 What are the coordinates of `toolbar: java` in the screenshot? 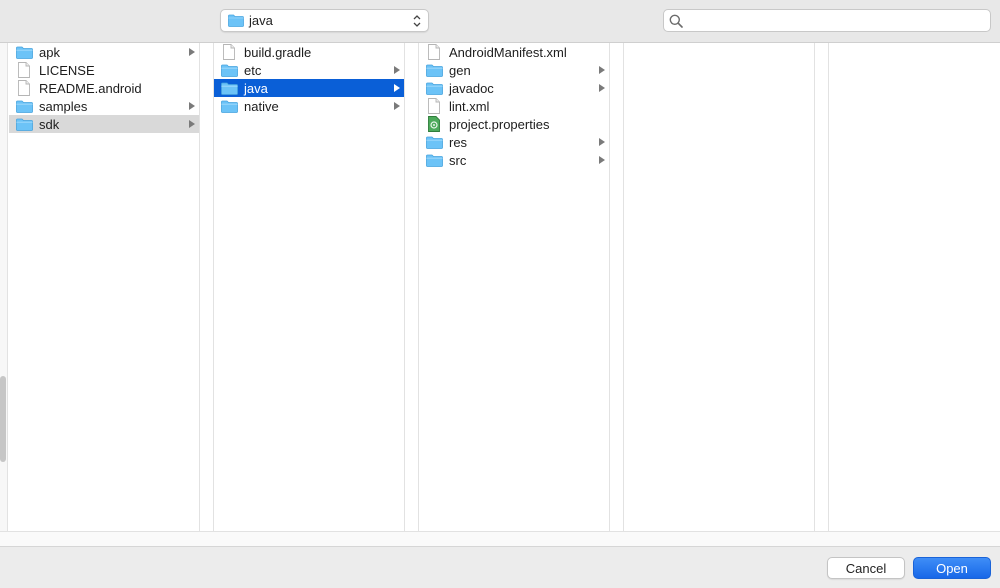 It's located at (500, 21).